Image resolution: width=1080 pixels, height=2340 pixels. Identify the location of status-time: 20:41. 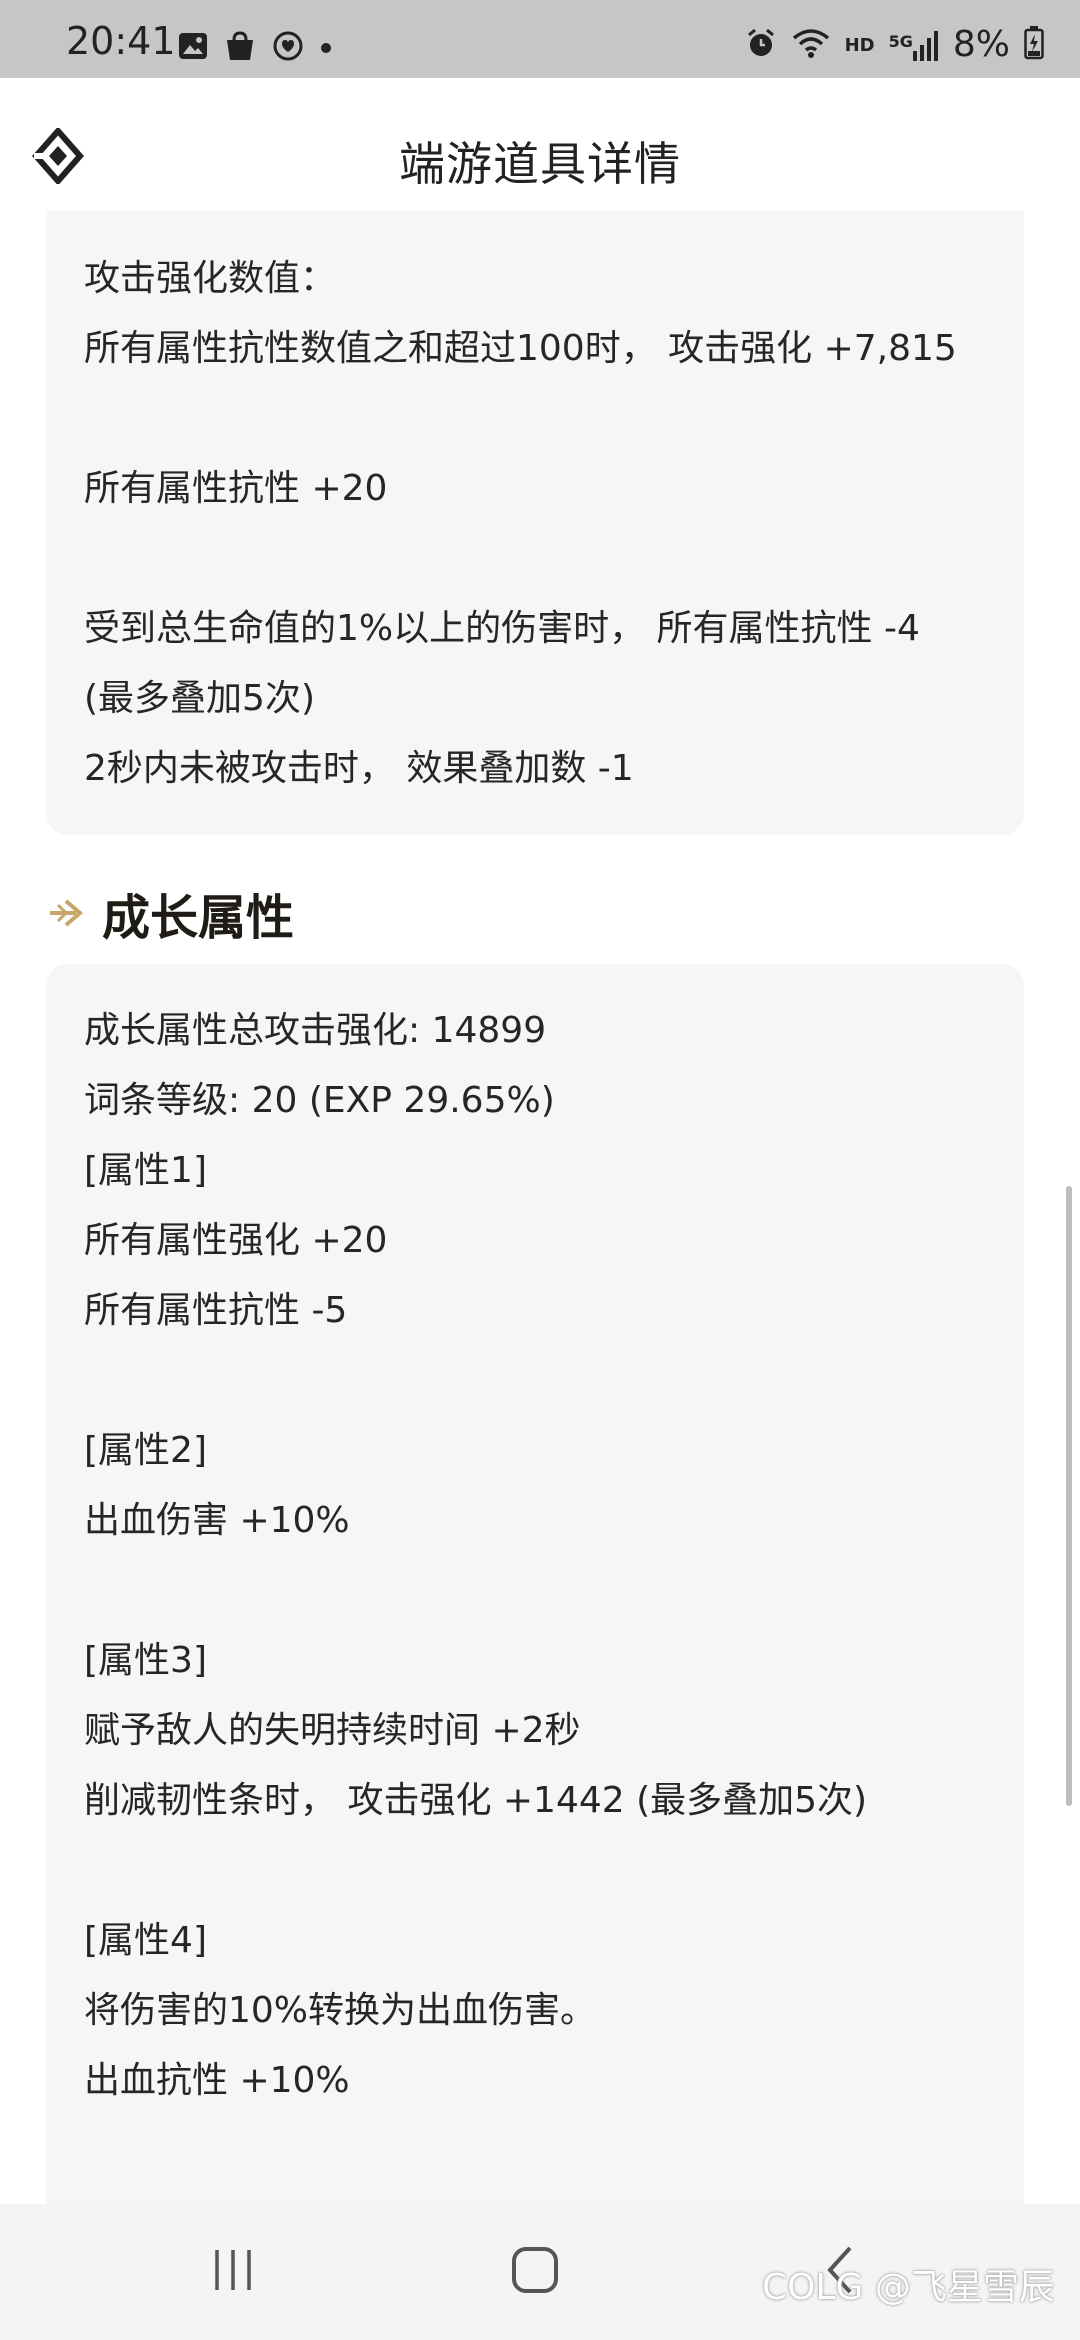
(121, 41).